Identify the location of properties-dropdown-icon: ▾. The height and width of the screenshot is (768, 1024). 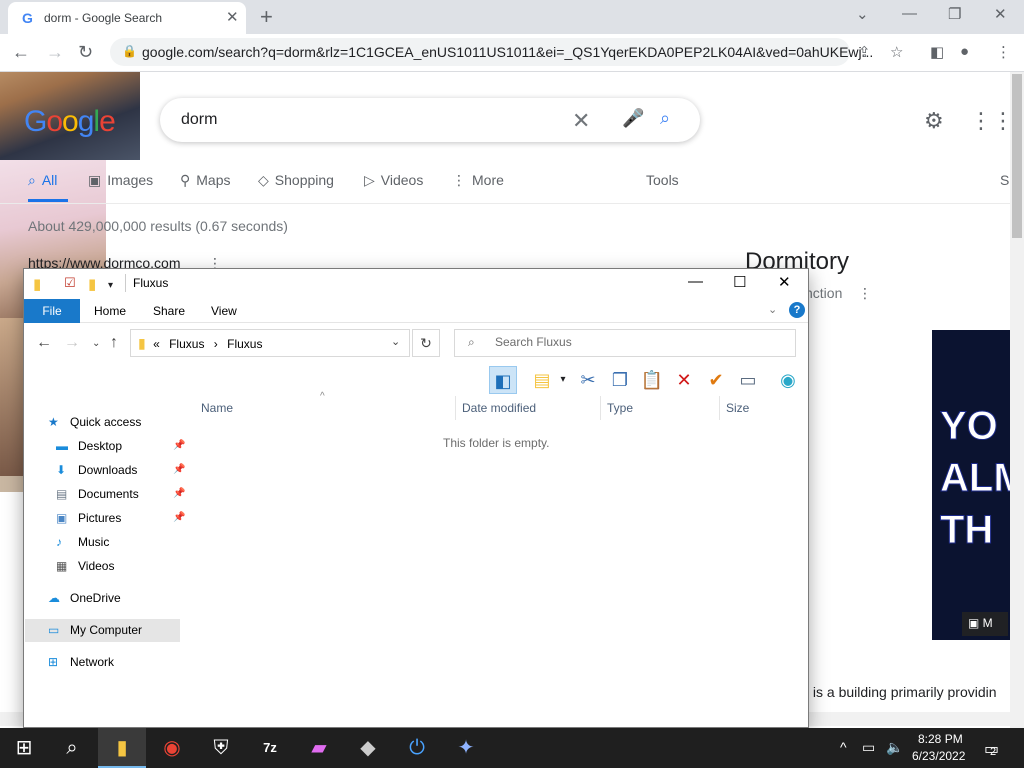
(563, 380).